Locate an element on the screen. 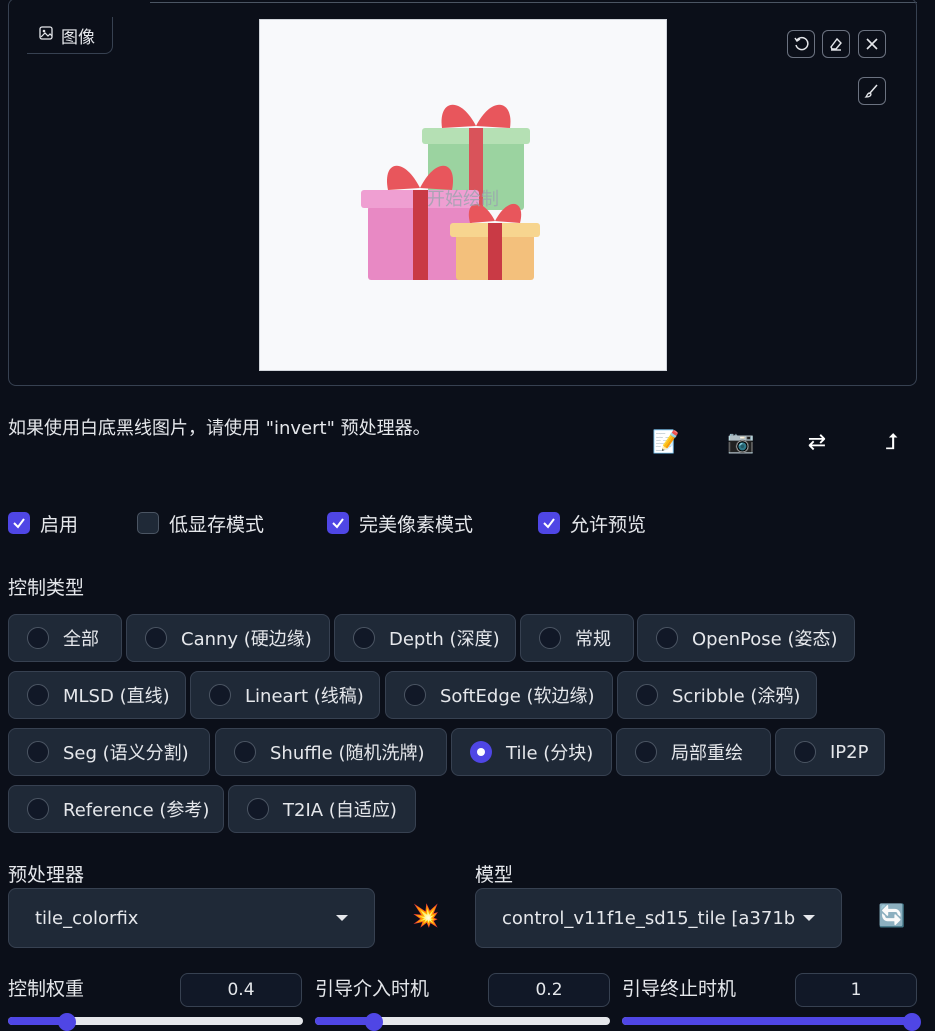 Image resolution: width=935 pixels, height=1031 pixels. control-type-openpose: OpenPose (姿态) is located at coordinates (746, 638).